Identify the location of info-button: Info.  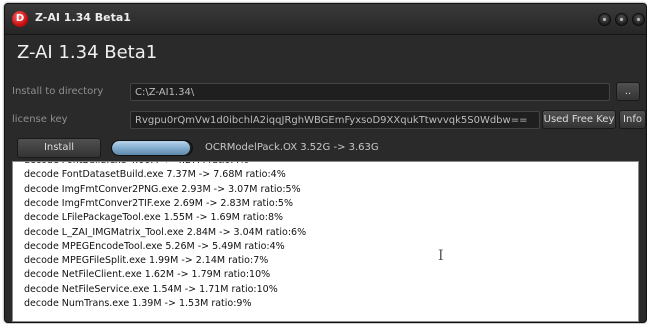
(632, 119).